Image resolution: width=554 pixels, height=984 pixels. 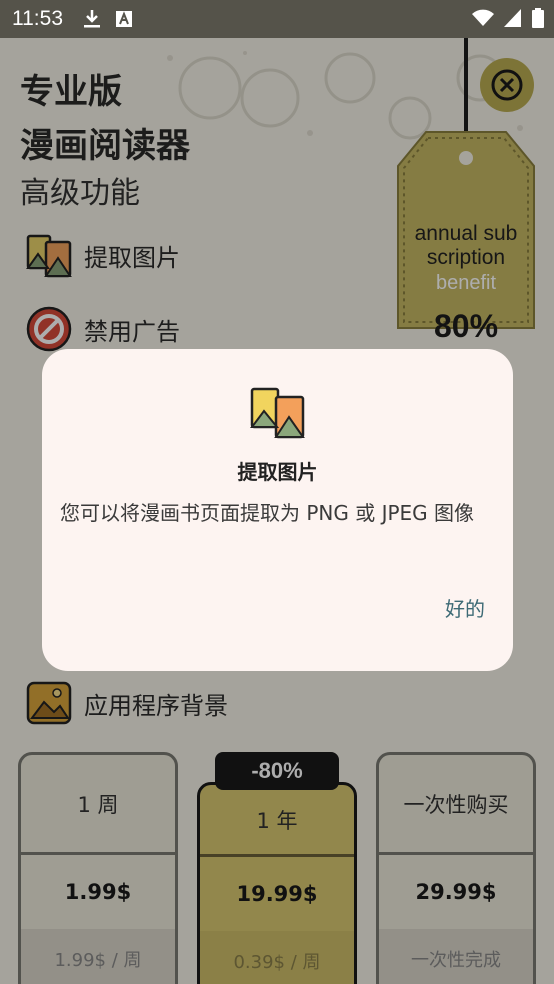 What do you see at coordinates (124, 19) in the screenshot?
I see `font-icon` at bounding box center [124, 19].